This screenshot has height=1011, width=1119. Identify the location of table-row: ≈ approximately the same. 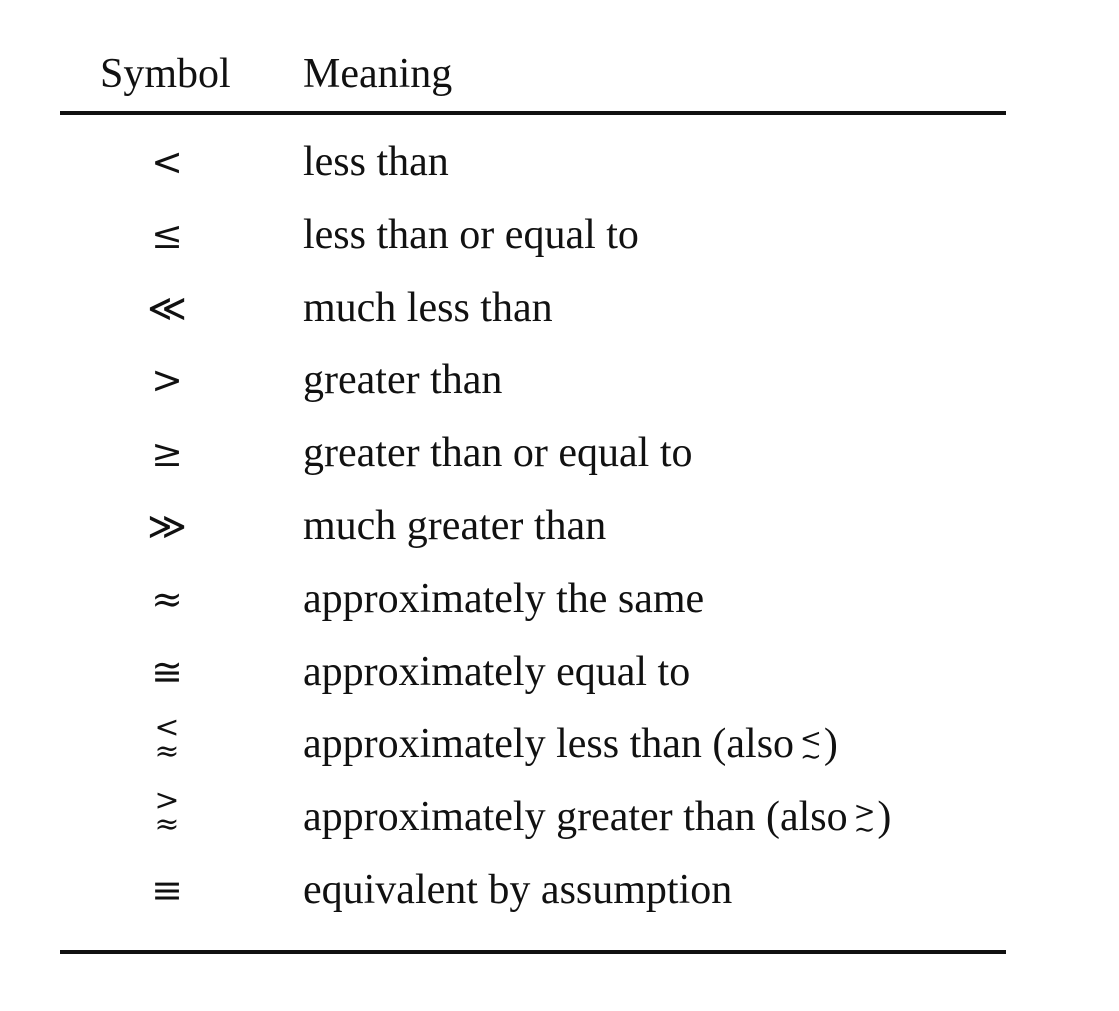
(533, 601).